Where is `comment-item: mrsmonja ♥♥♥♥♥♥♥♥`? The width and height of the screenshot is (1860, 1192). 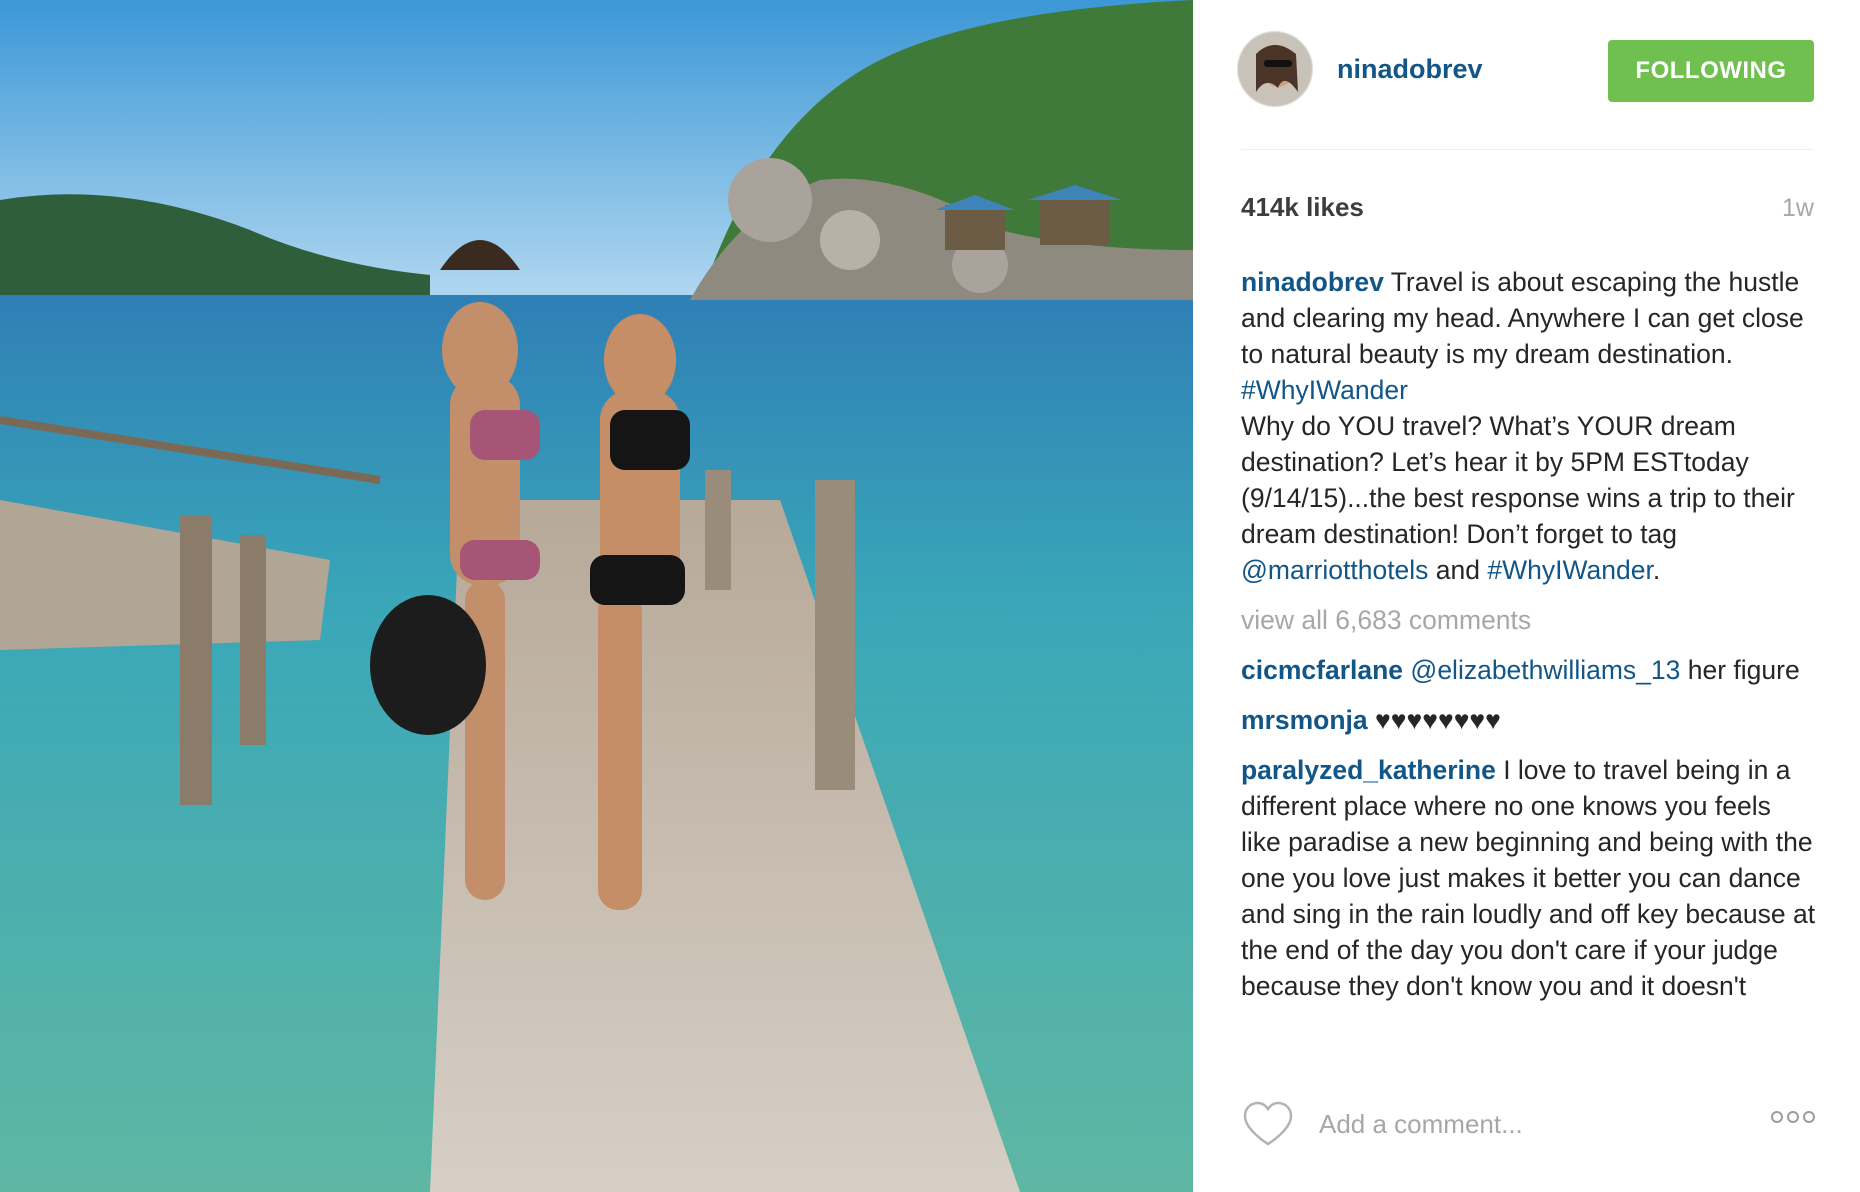
comment-item: mrsmonja ♥♥♥♥♥♥♥♥ is located at coordinates (1528, 720).